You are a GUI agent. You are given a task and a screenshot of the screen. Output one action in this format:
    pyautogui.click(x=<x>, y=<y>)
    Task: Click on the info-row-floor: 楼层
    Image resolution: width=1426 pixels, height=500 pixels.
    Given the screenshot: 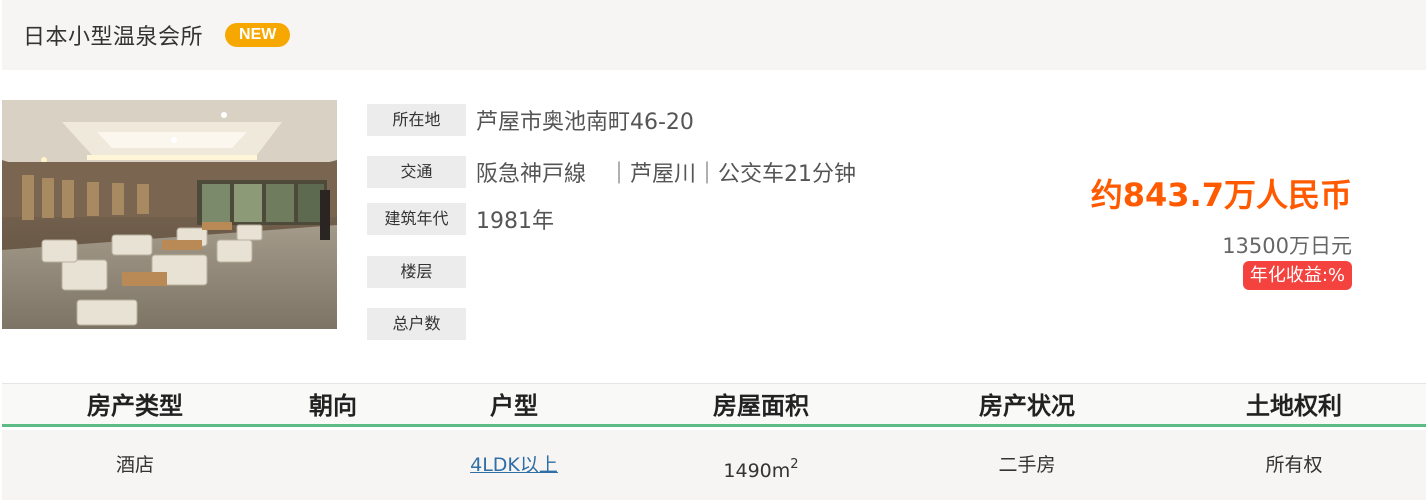 What is the action you would take?
    pyautogui.click(x=421, y=272)
    